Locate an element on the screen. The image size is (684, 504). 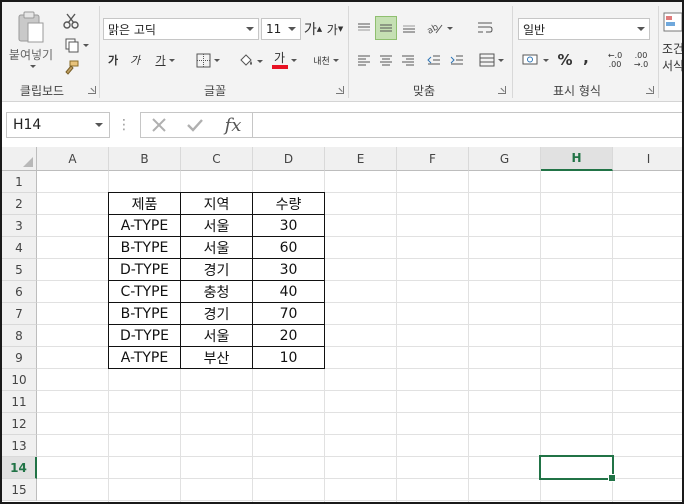
column-header-f: F is located at coordinates (433, 159).